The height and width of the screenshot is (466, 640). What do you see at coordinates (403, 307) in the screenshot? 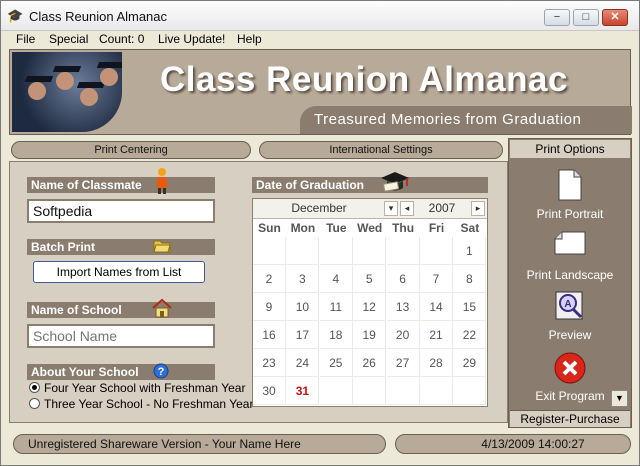
I see `calendar-day: 13` at bounding box center [403, 307].